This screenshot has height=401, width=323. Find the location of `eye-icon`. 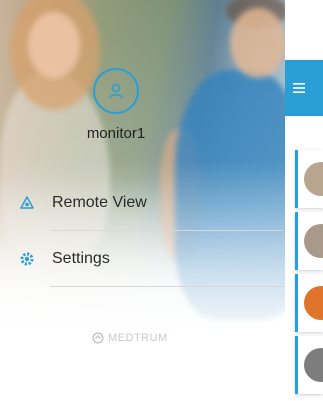

eye-icon is located at coordinates (27, 202).